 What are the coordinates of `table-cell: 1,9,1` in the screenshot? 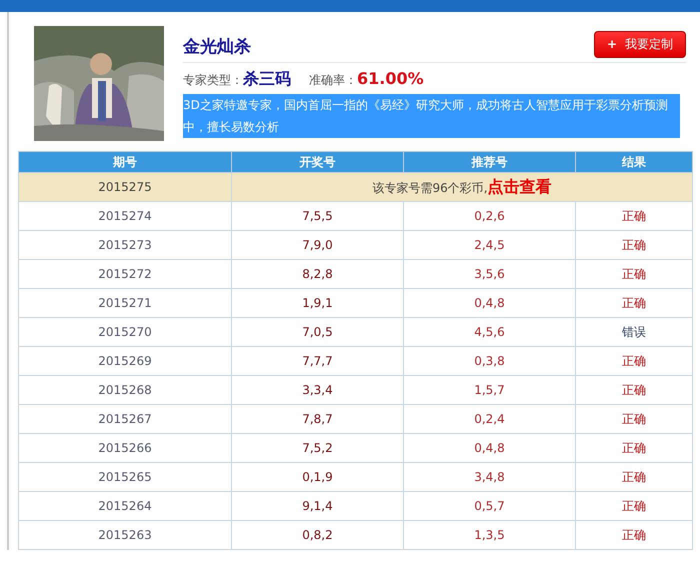 It's located at (318, 303).